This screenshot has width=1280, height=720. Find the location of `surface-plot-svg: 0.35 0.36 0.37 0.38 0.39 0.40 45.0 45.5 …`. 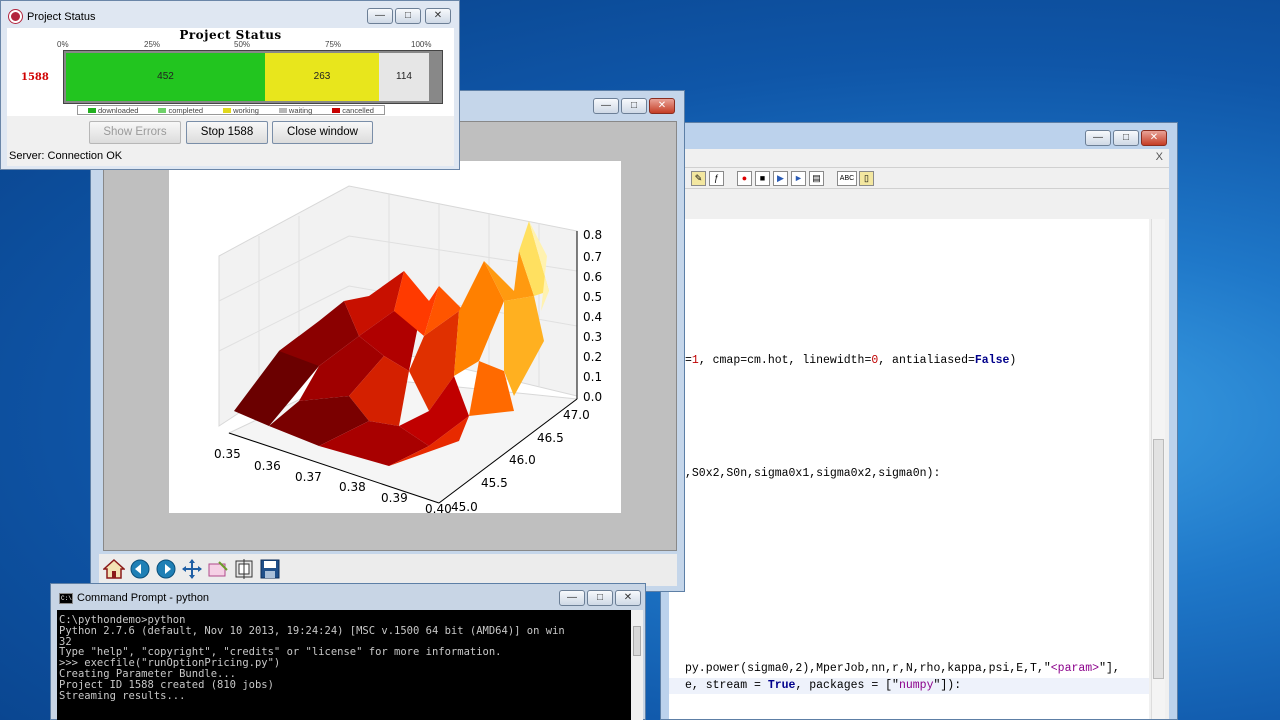

surface-plot-svg: 0.35 0.36 0.37 0.38 0.39 0.40 45.0 45.5 … is located at coordinates (408, 350).